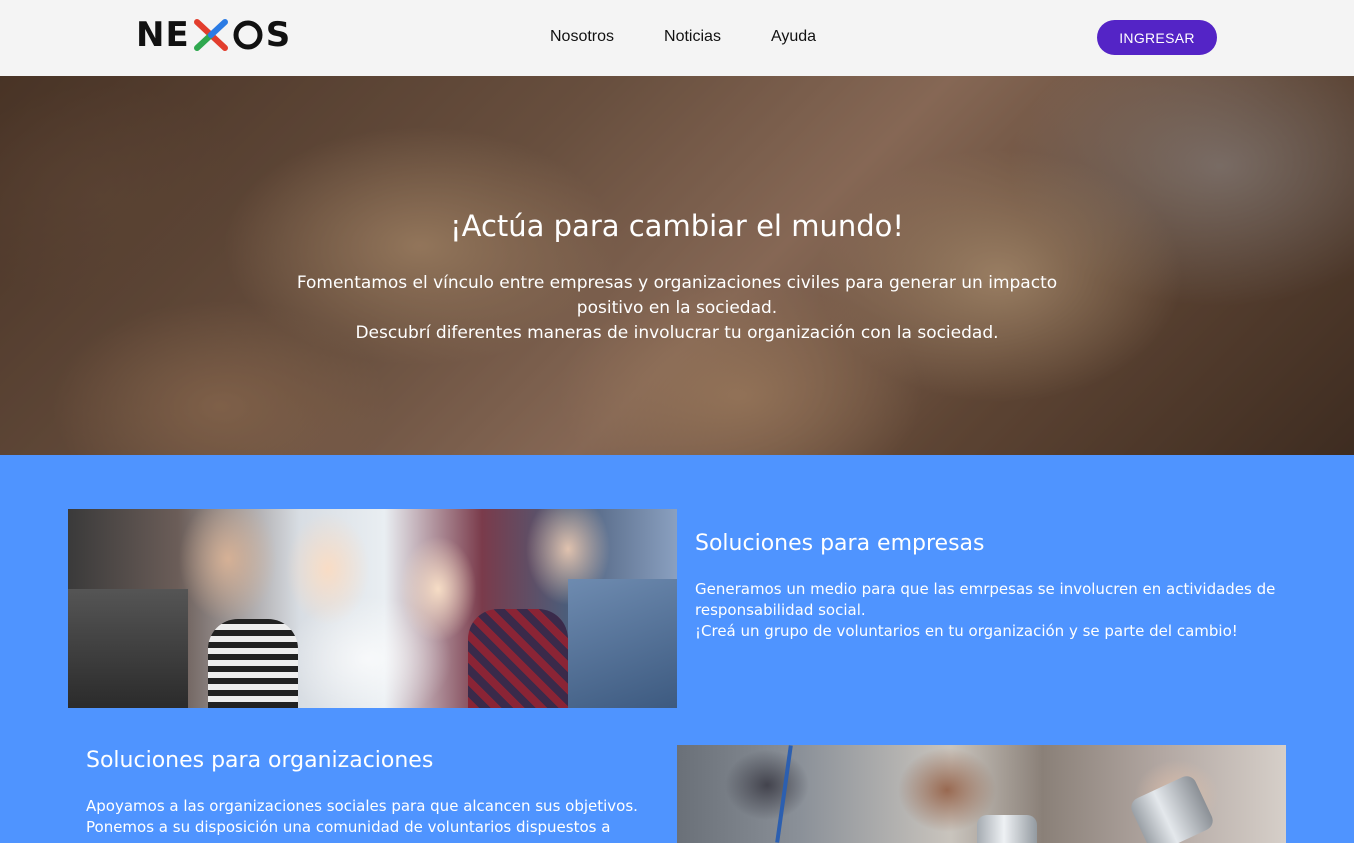  Describe the element at coordinates (278, 35) in the screenshot. I see `logo-letter-s: S` at that location.